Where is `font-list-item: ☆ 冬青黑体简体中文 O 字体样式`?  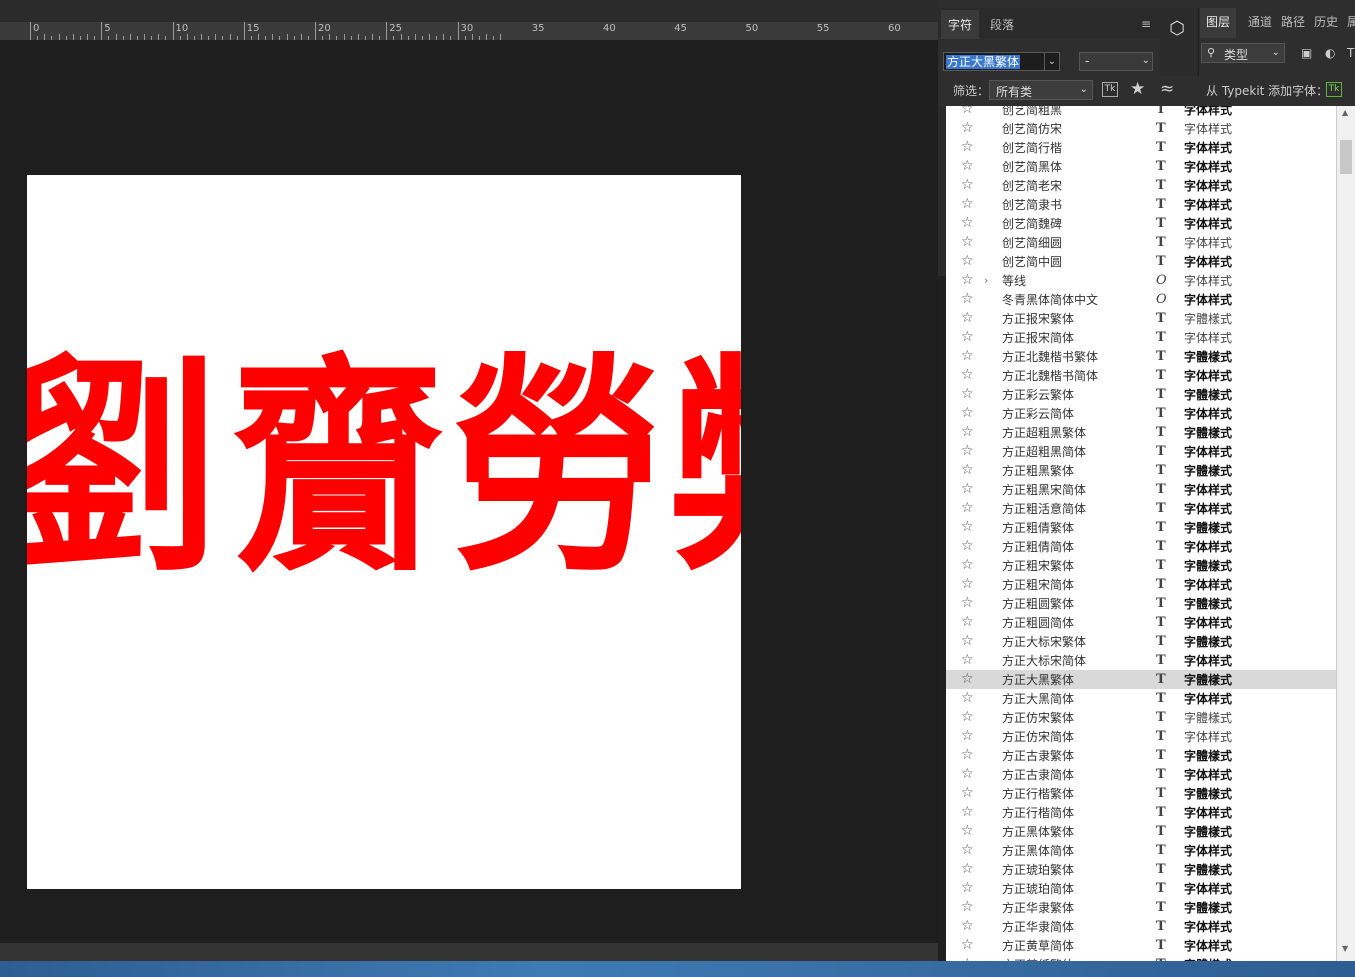
font-list-item: ☆ 冬青黑体简体中文 O 字体样式 is located at coordinates (1141, 299).